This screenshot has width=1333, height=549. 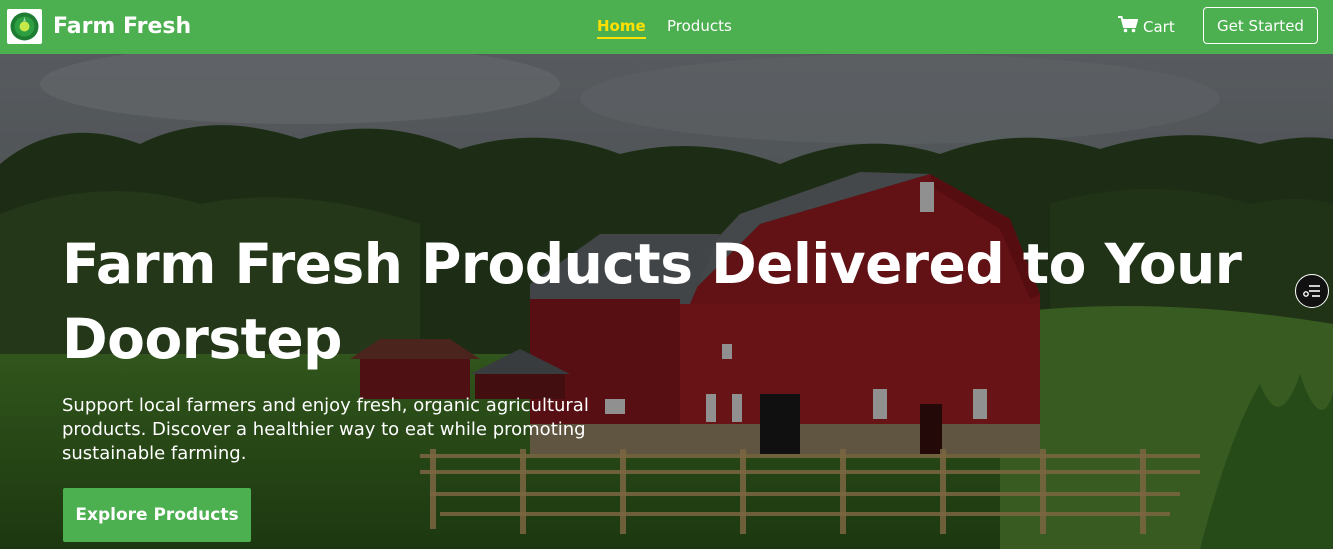 I want to click on cart-link: Cart, so click(x=1146, y=26).